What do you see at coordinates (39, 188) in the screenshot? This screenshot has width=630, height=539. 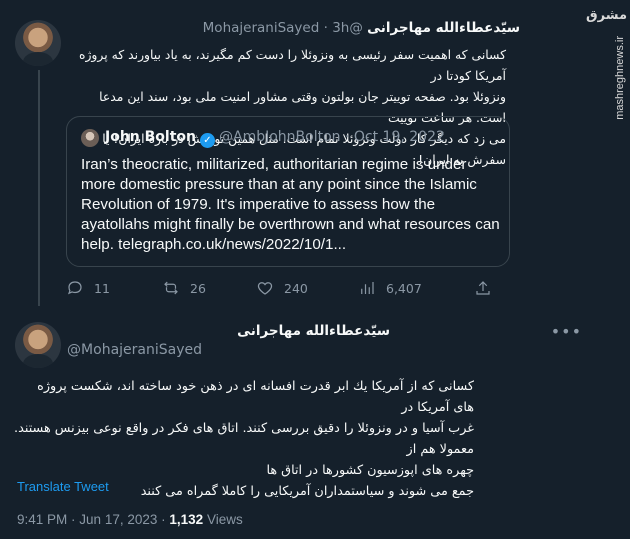 I see `thread-line` at bounding box center [39, 188].